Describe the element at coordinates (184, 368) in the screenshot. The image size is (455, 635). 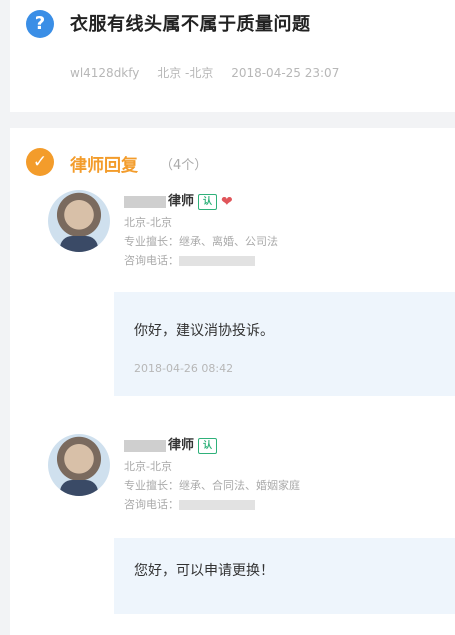
I see `reply-time: 2018-04-26 08:42` at that location.